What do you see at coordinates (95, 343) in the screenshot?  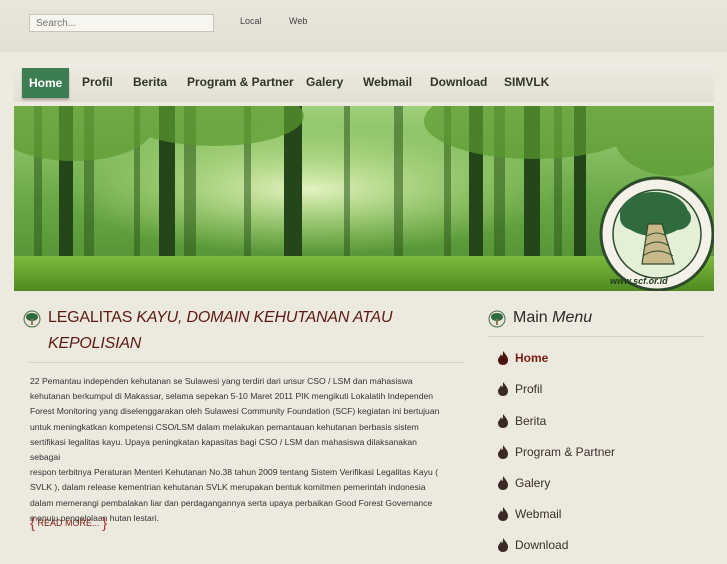 I see `article-title-italic-2: KEPOLISIAN` at bounding box center [95, 343].